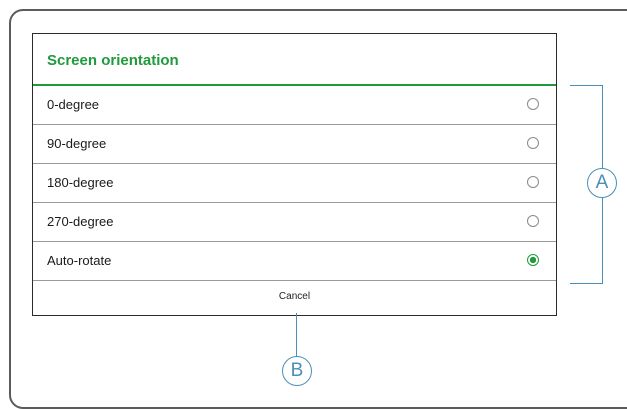 This screenshot has width=627, height=409. What do you see at coordinates (294, 297) in the screenshot?
I see `cancel-button: Cancel` at bounding box center [294, 297].